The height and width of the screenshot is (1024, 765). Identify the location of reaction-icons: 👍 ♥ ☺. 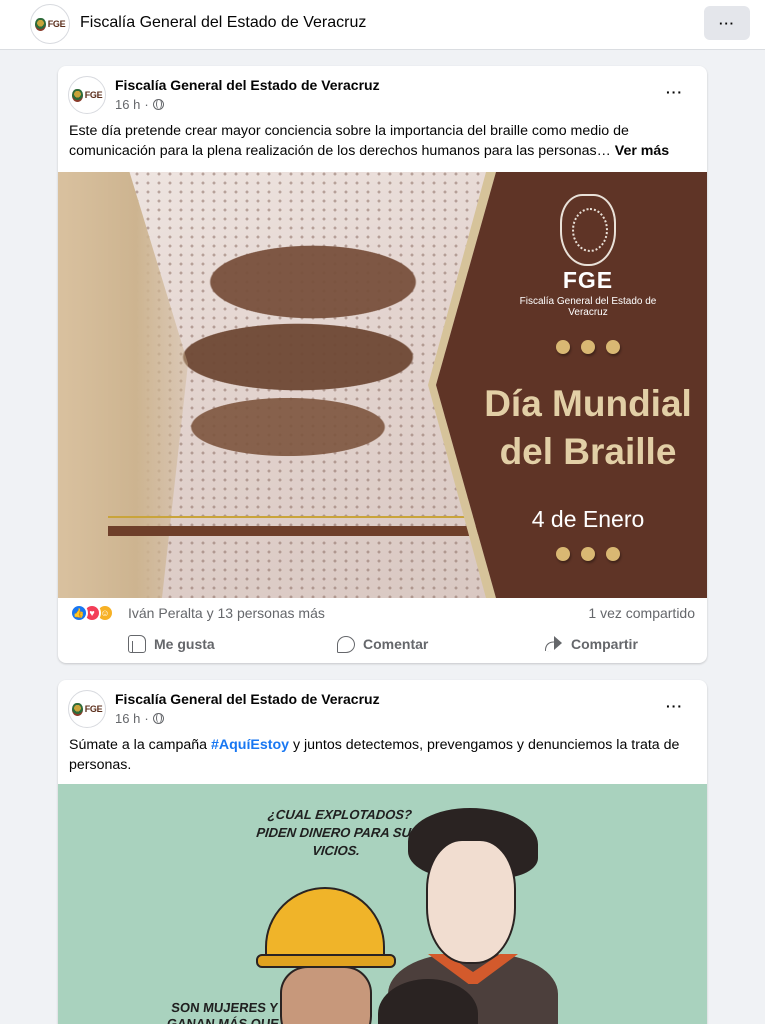
(92, 613).